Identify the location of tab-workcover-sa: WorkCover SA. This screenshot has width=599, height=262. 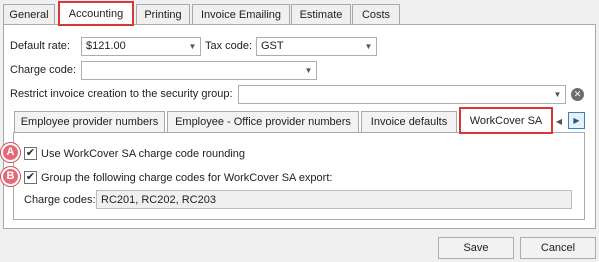
(506, 120).